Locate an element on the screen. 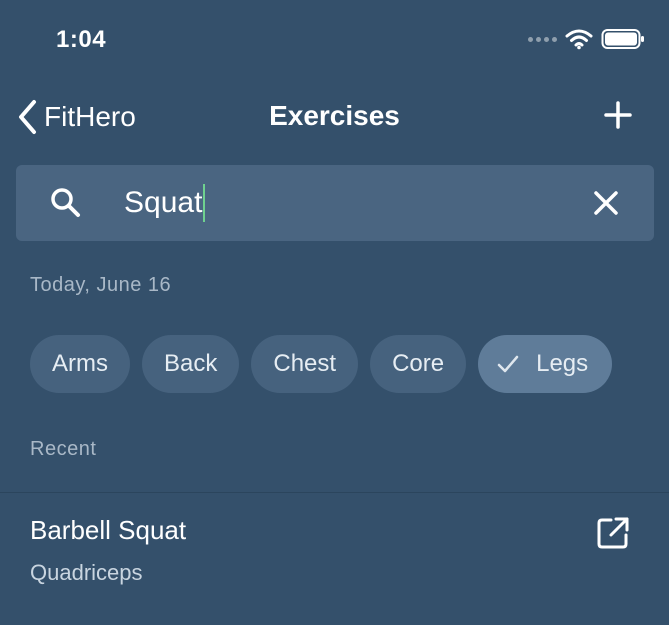  search-value: Squat is located at coordinates (163, 202).